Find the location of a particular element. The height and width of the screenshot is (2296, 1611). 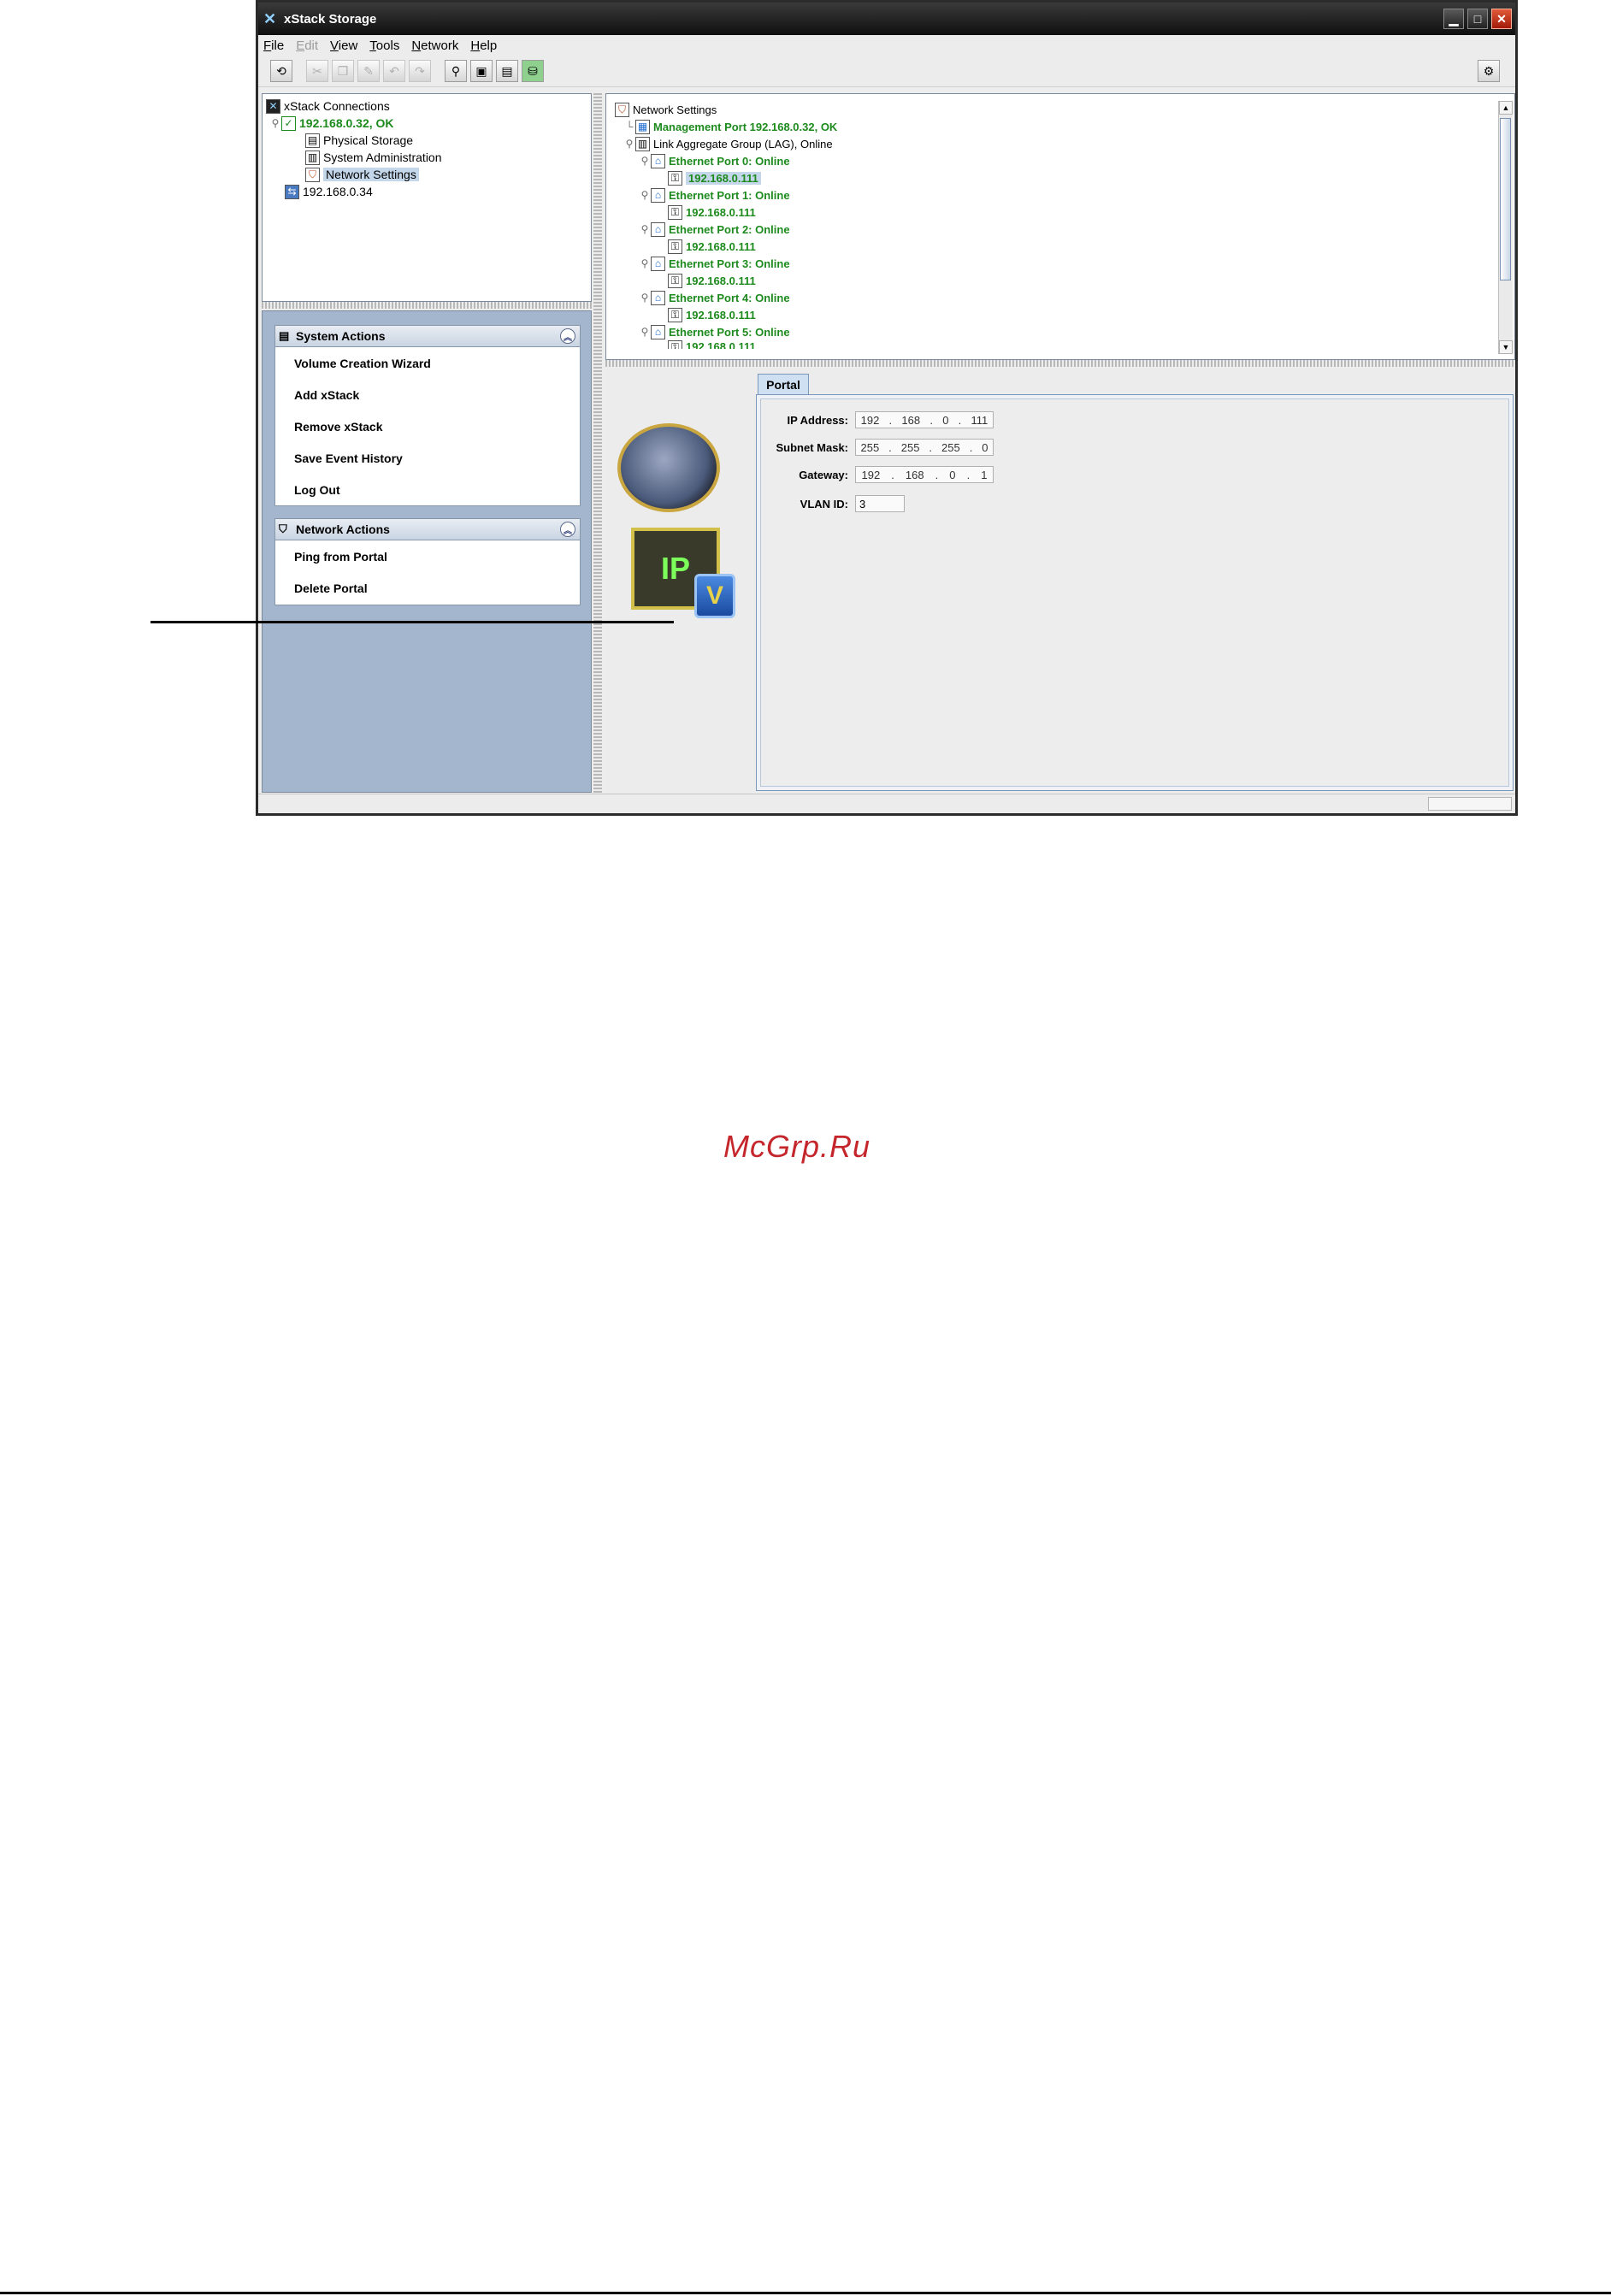

action-volume-creation-wizard: Volume Creation Wizard is located at coordinates (428, 363).